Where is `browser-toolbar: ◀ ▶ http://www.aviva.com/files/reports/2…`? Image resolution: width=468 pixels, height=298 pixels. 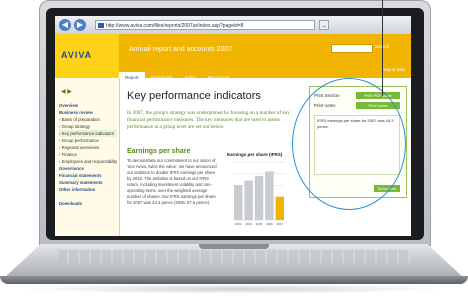 browser-toolbar: ◀ ▶ http://www.aviva.com/files/reports/2… is located at coordinates (233, 25).